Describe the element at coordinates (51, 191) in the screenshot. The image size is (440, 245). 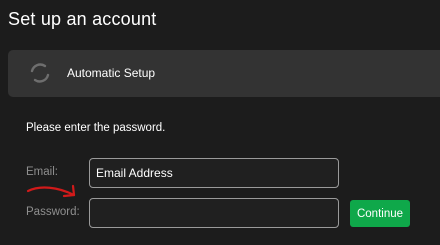
I see `hand-drawn-arrow-icon` at that location.